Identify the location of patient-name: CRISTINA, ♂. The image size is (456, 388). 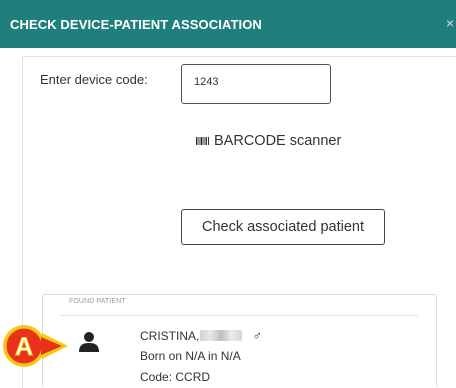
(201, 335).